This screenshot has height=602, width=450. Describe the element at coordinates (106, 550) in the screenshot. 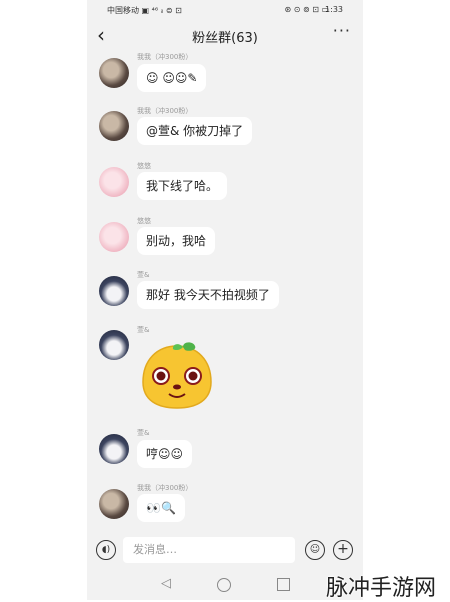

I see `voice-icon: ◖)` at that location.